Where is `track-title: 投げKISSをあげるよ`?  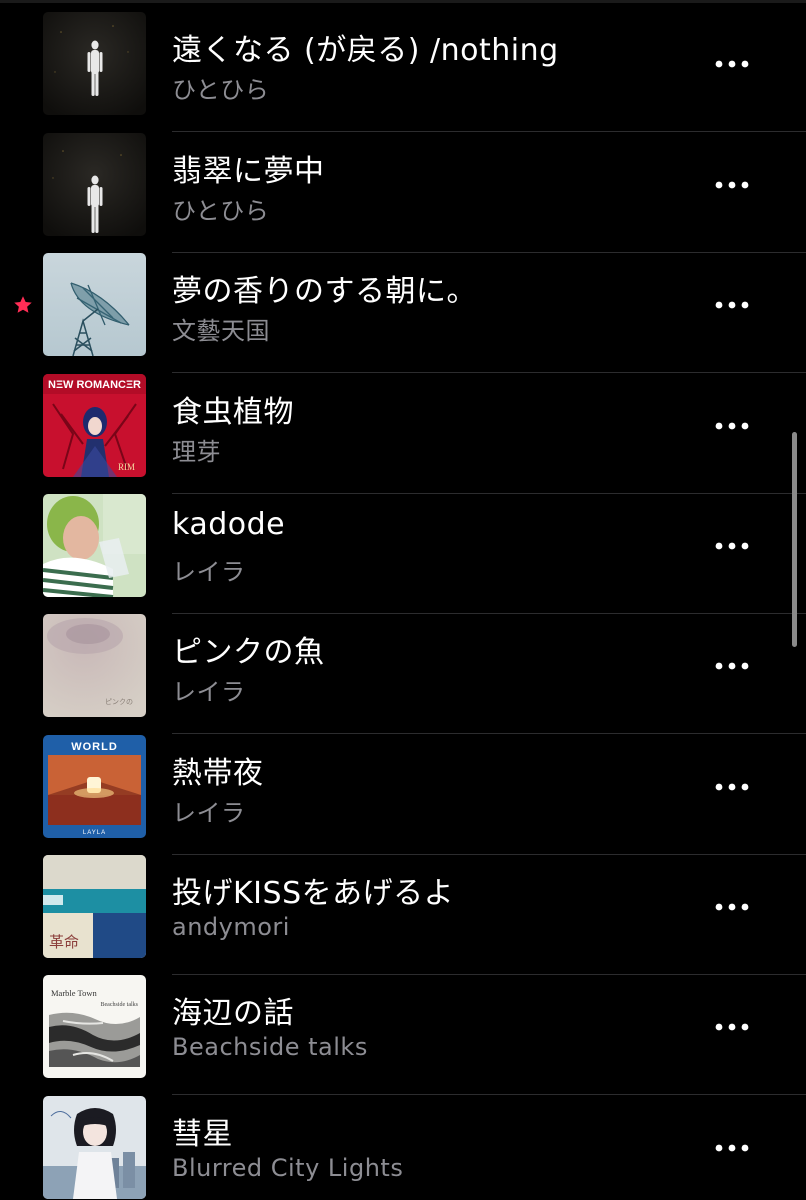
track-title: 投げKISSをあげるよ is located at coordinates (313, 893).